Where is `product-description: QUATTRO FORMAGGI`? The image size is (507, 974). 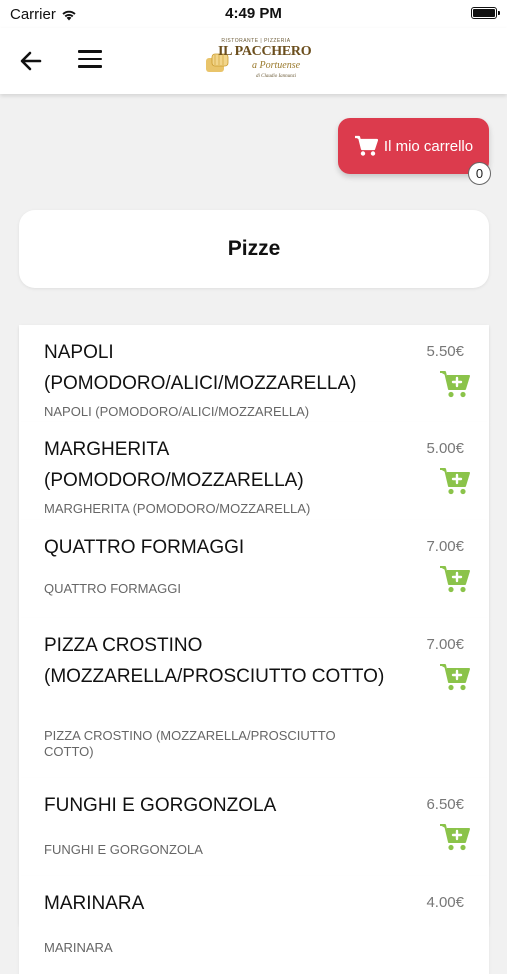 product-description: QUATTRO FORMAGGI is located at coordinates (112, 588).